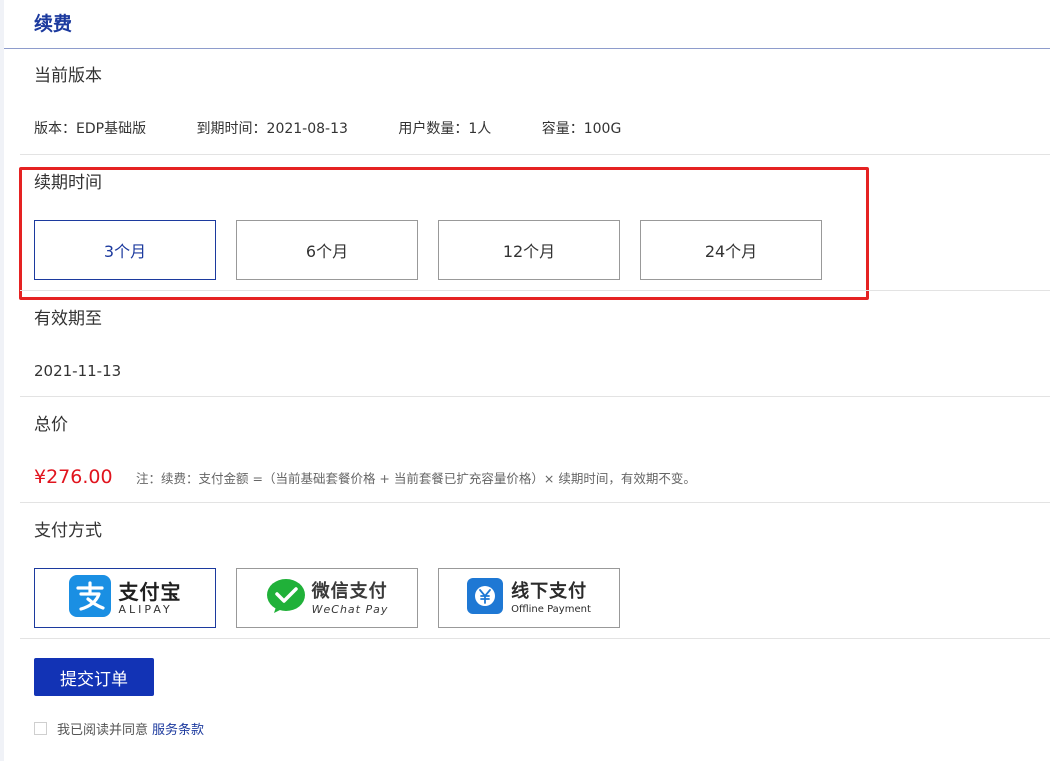  Describe the element at coordinates (350, 609) in the screenshot. I see `wechat-sub: WeChat Pay` at that location.